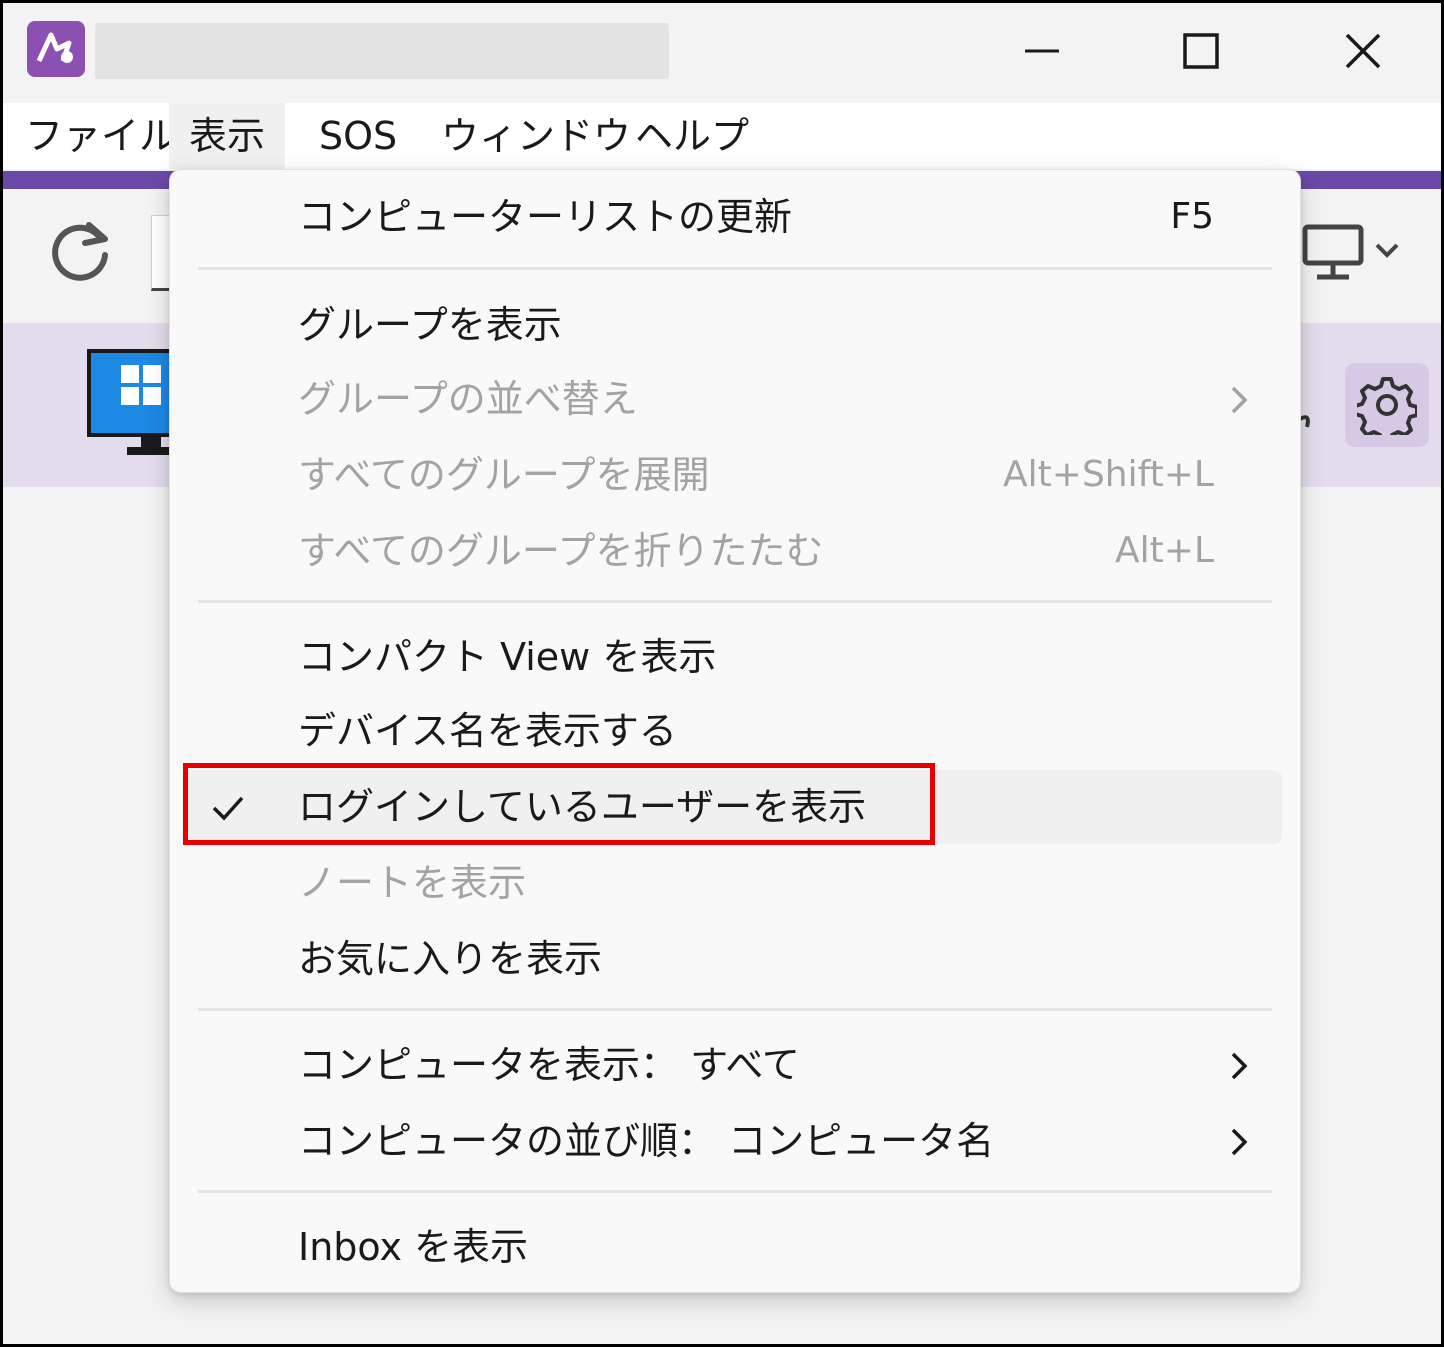  I want to click on refresh-button, so click(80, 250).